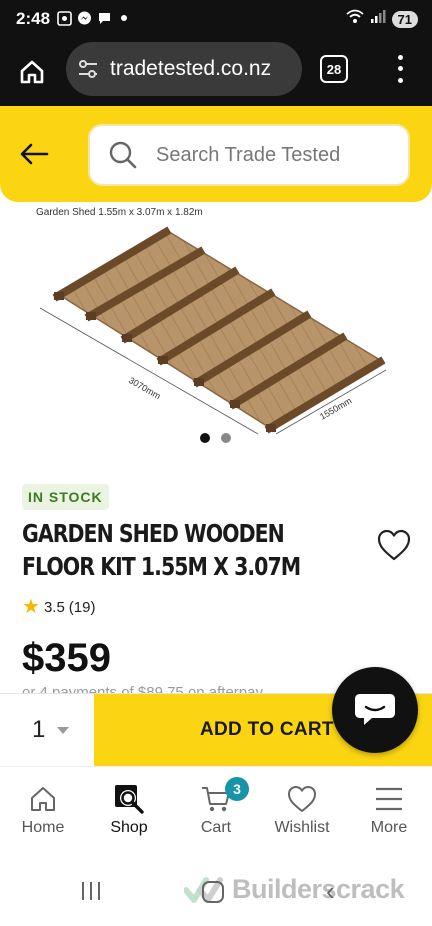 The image size is (432, 926). What do you see at coordinates (82, 607) in the screenshot?
I see `review-count: (19)` at bounding box center [82, 607].